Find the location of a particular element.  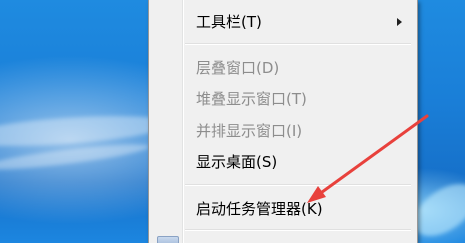

menu-item-label: 显示桌面(S) is located at coordinates (237, 162).